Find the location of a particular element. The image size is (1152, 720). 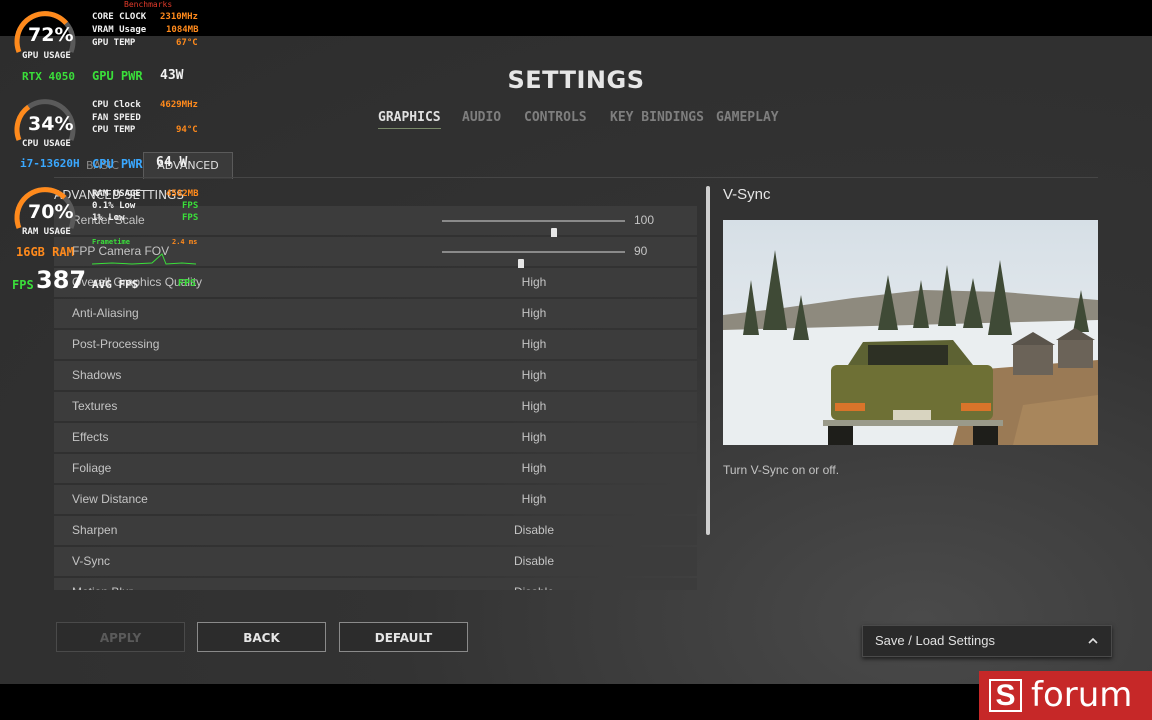

low-1-label: 1% Low is located at coordinates (108, 218).